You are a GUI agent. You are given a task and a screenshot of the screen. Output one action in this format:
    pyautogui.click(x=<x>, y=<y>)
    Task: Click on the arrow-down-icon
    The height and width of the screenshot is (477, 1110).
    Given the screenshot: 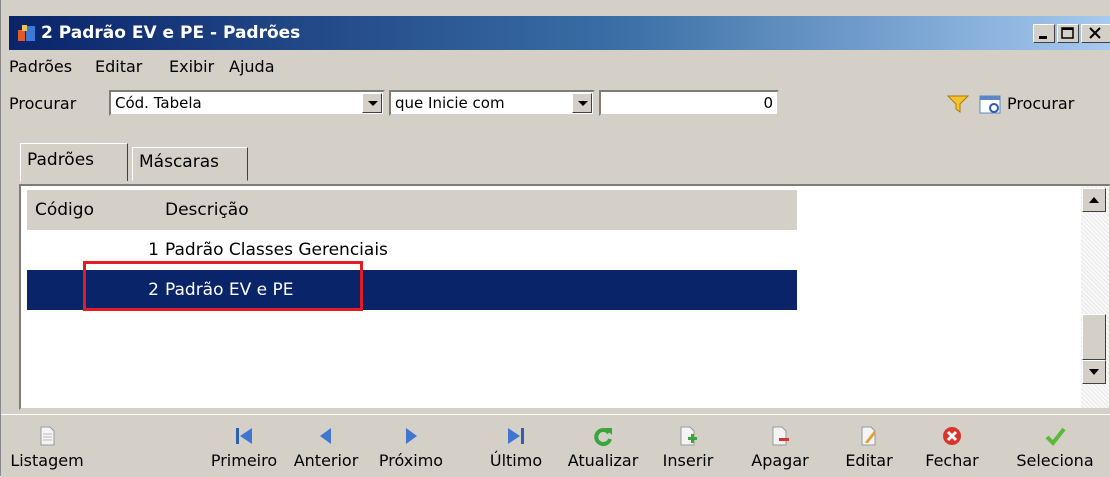 What is the action you would take?
    pyautogui.click(x=1094, y=372)
    